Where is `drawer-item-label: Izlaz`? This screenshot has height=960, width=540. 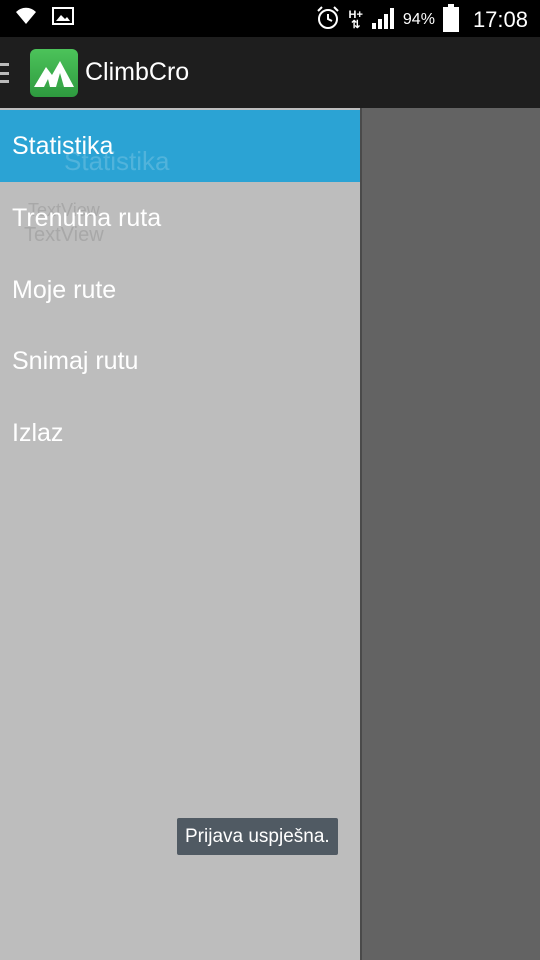 drawer-item-label: Izlaz is located at coordinates (38, 432).